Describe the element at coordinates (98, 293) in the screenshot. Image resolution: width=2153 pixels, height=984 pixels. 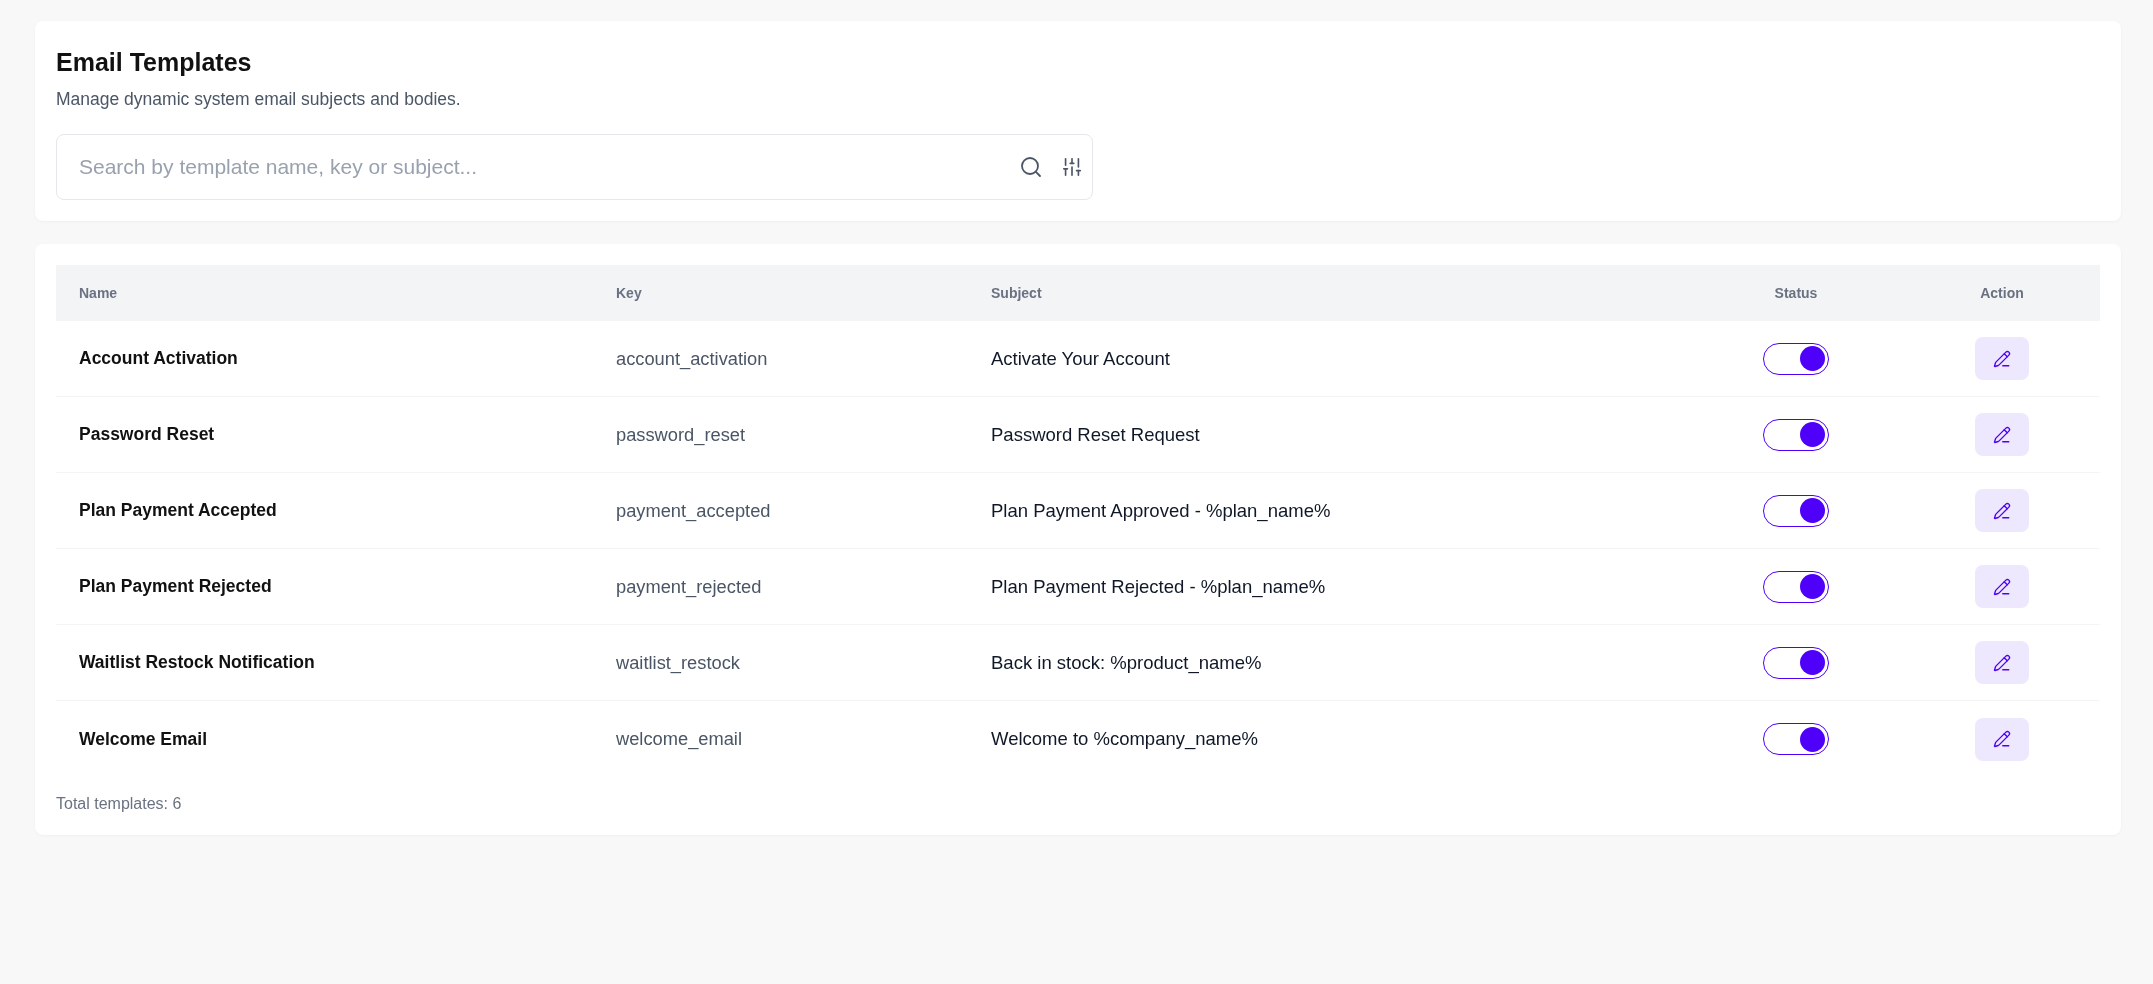
I see `column-header: Name` at that location.